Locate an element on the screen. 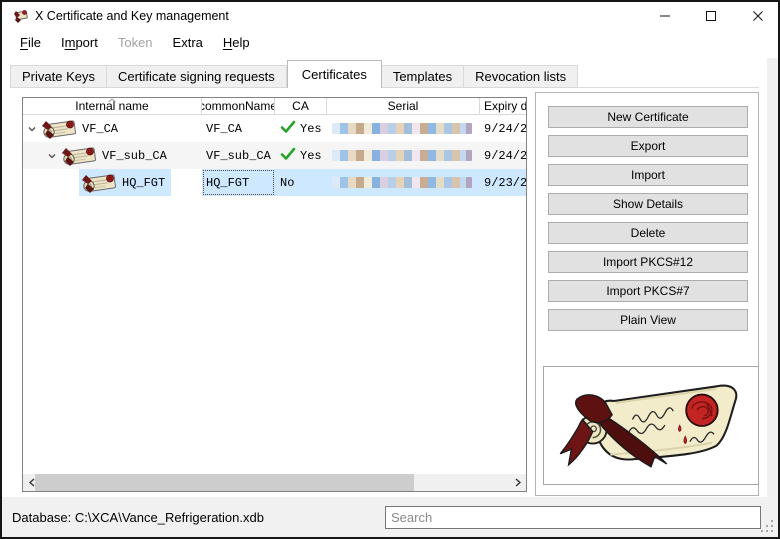  tree-node: VF_CA is located at coordinates (81, 128).